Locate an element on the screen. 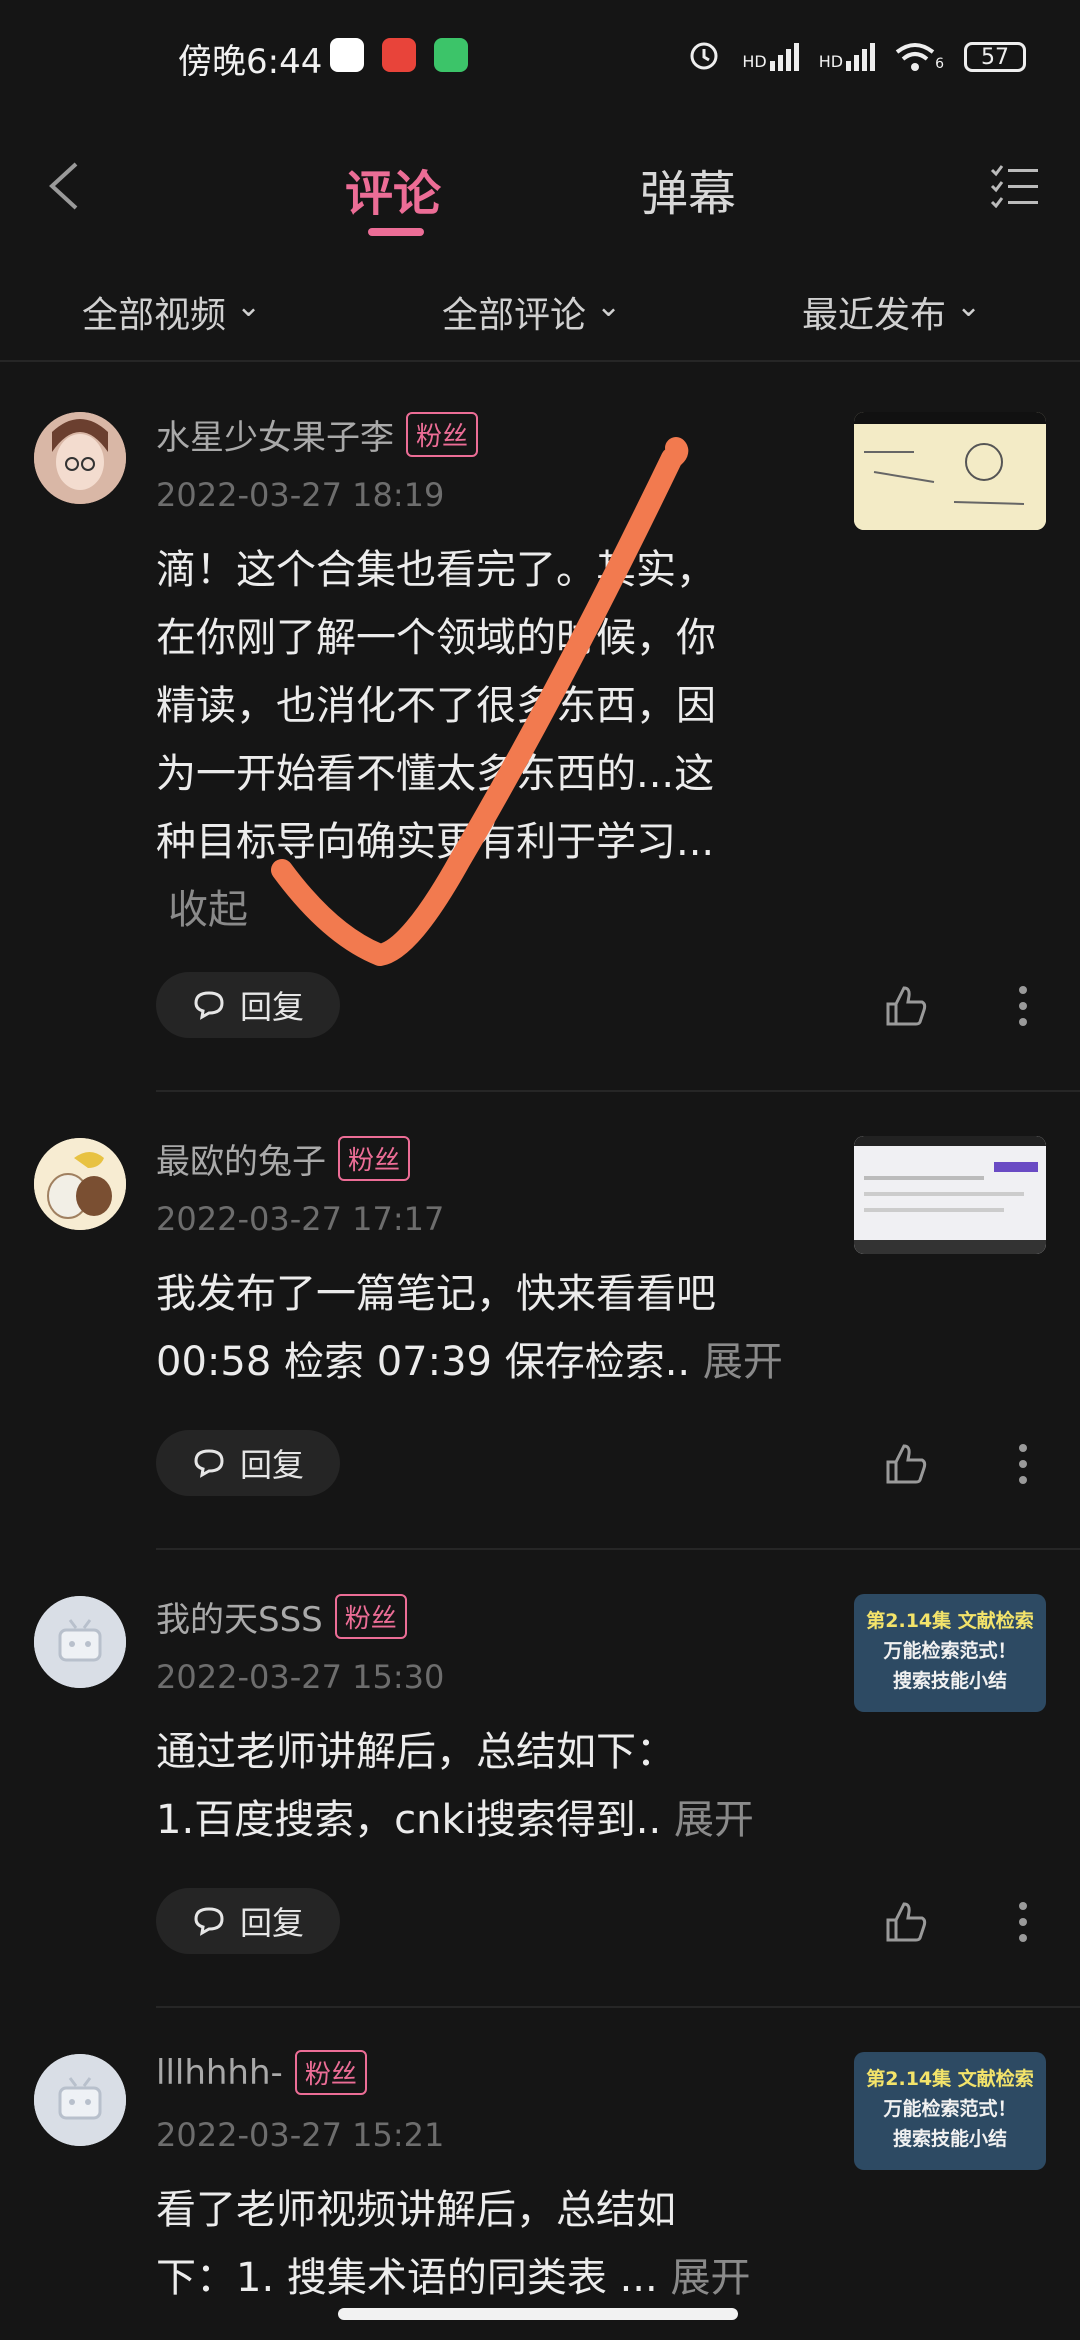 Image resolution: width=1080 pixels, height=2340 pixels. comment-line: 我发布了一篇笔记，快来看看吧 is located at coordinates (436, 1294).